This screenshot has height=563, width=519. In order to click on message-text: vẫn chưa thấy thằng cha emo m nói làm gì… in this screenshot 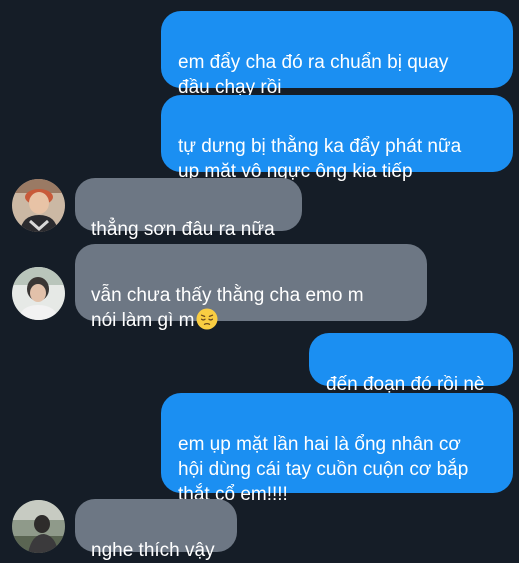, I will do `click(227, 308)`.